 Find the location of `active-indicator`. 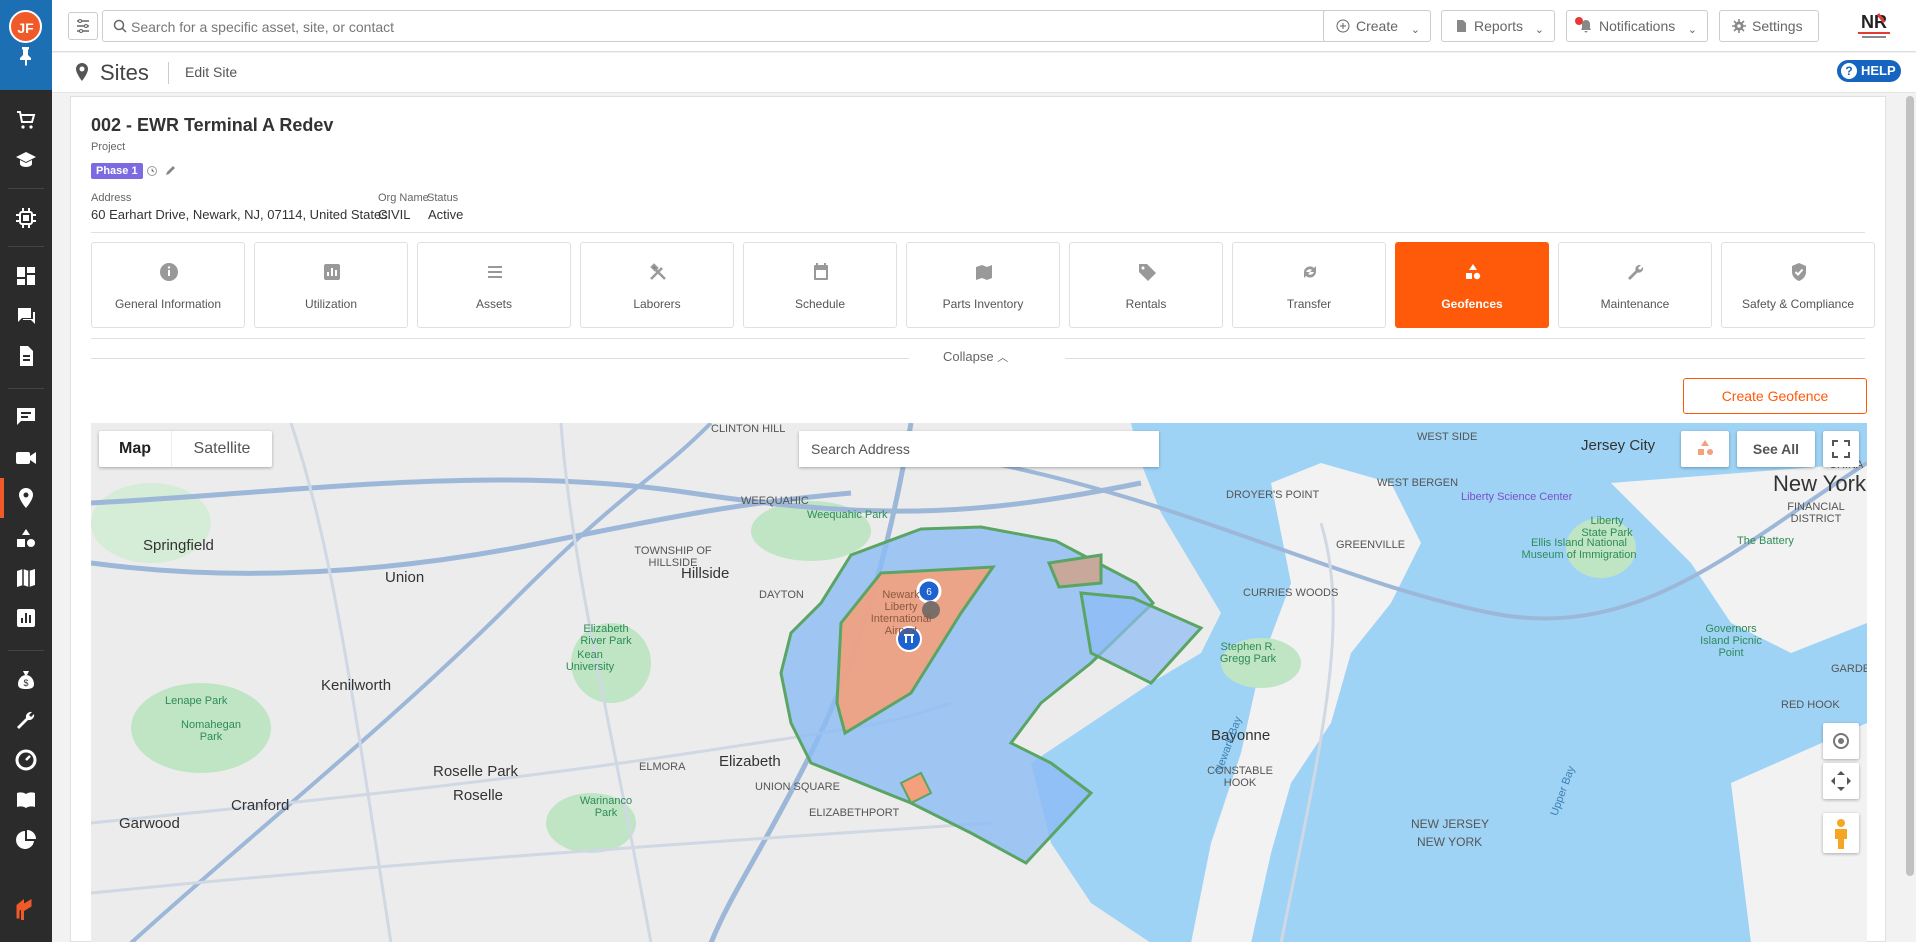

active-indicator is located at coordinates (2, 498).